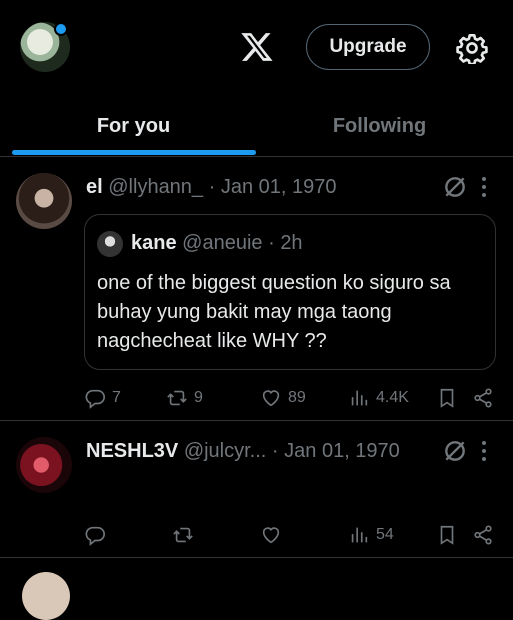 This screenshot has width=513, height=620. I want to click on tweet-header: NESHL3V @julcyr... · Jan 01, 1970, so click(243, 451).